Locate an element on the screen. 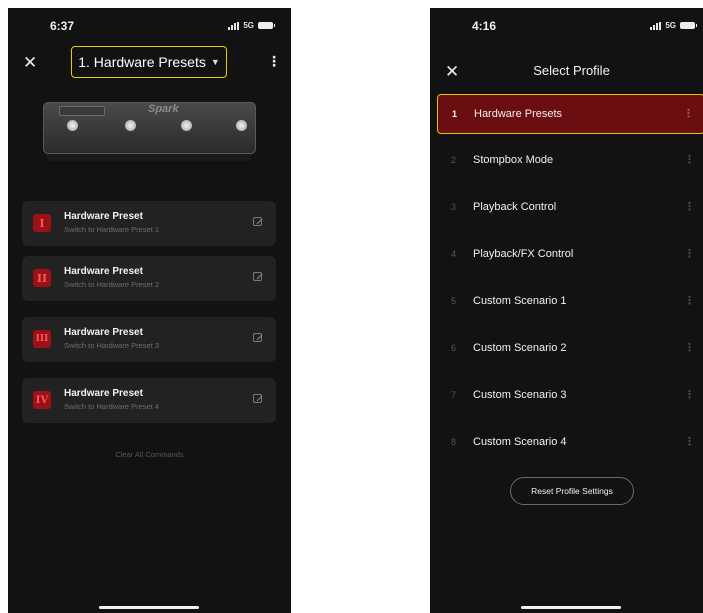  roman-numeral-badge: IV is located at coordinates (42, 400).